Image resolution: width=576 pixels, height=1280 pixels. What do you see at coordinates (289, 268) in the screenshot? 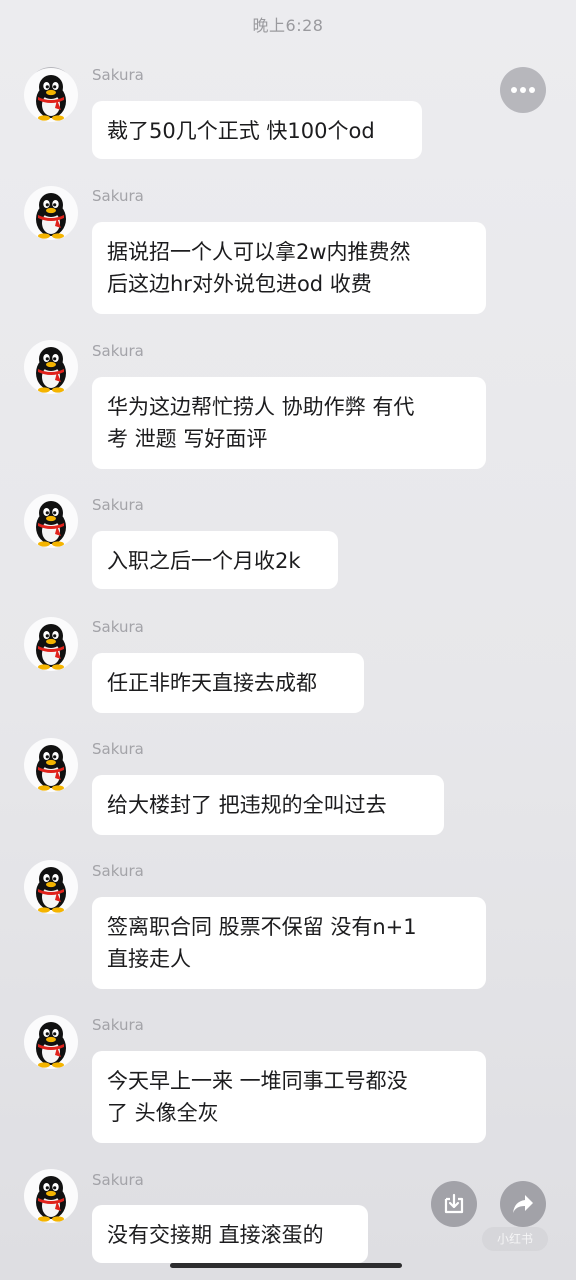
I see `message-bubble: 据说招一个人可以拿2w内推费然 后这边hr对外说包进od 收费` at bounding box center [289, 268].